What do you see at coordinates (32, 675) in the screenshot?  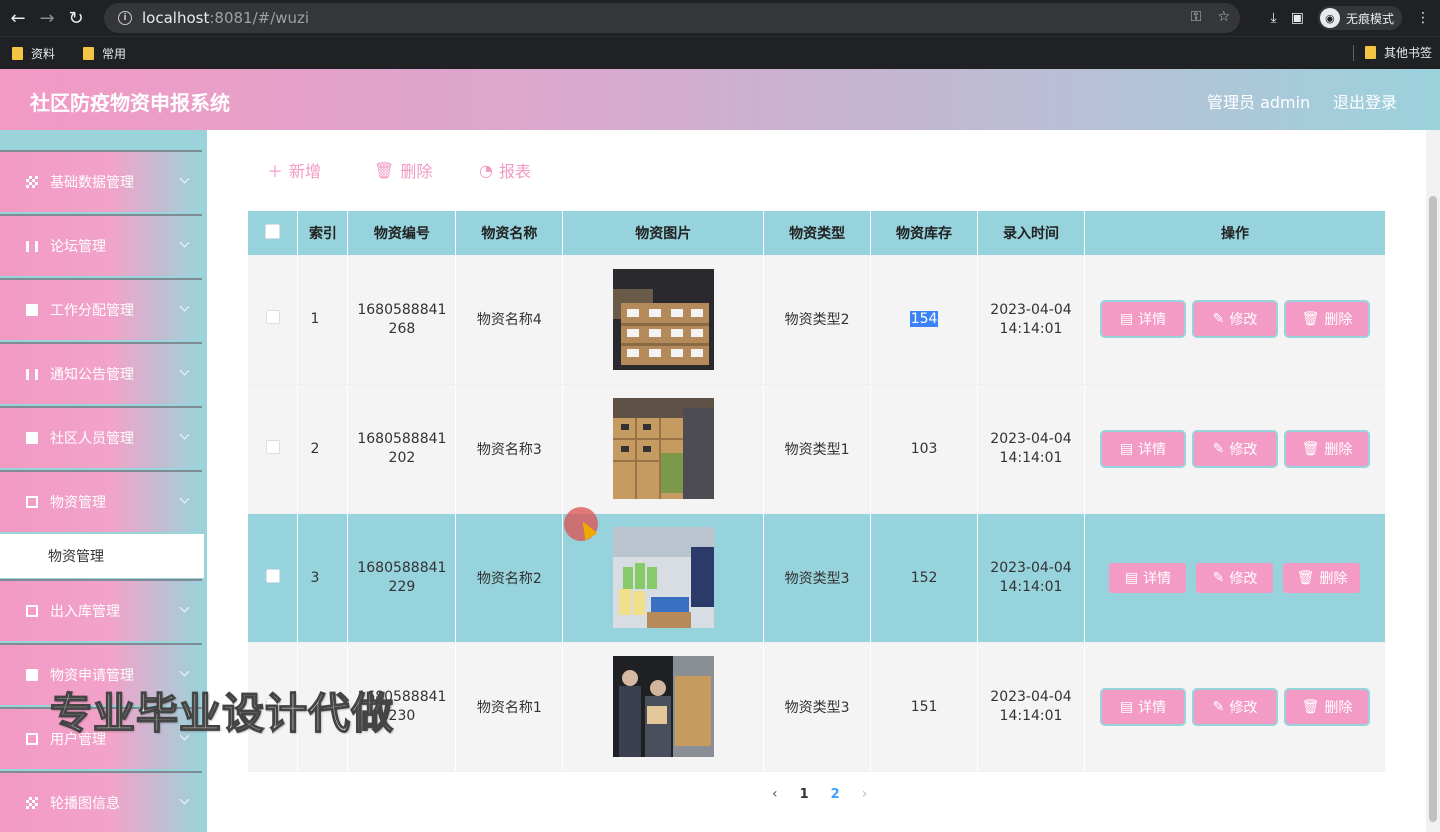 I see `chart-icon` at bounding box center [32, 675].